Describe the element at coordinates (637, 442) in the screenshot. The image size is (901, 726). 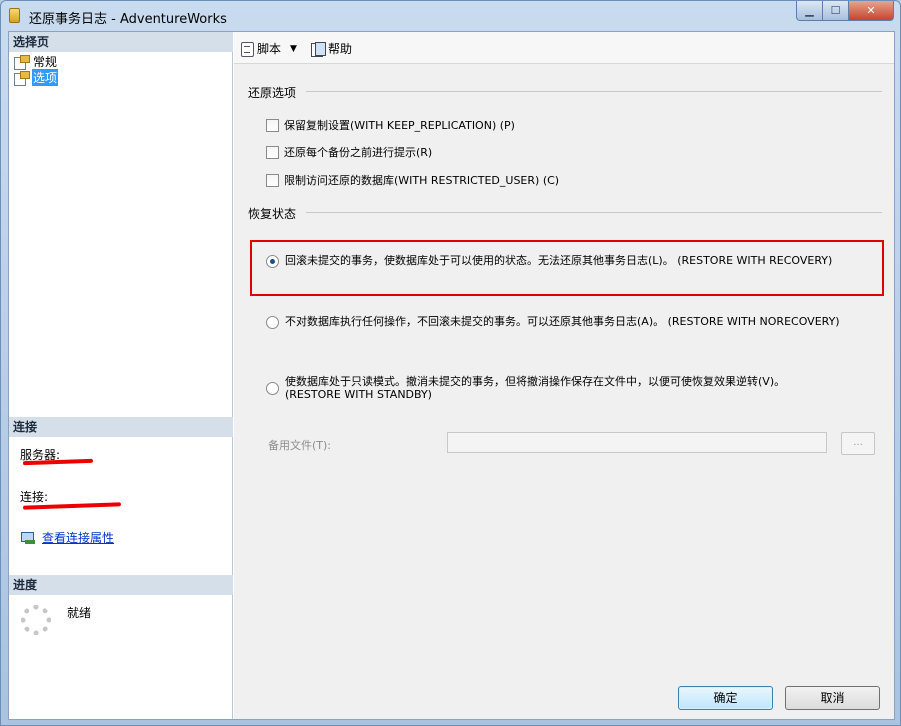
I see `standby-file-input` at that location.